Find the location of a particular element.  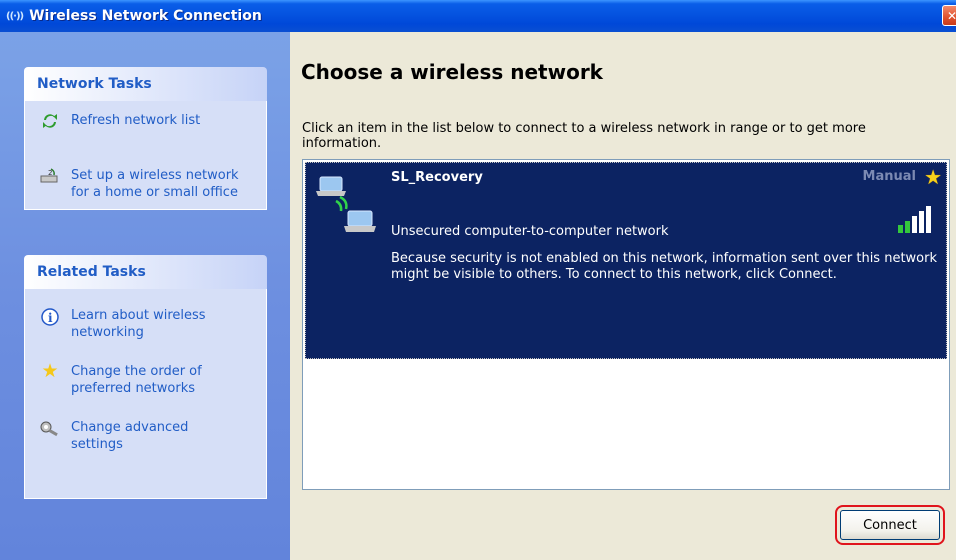

task-change-advanced-settings: Change advanced settings is located at coordinates (145, 436).